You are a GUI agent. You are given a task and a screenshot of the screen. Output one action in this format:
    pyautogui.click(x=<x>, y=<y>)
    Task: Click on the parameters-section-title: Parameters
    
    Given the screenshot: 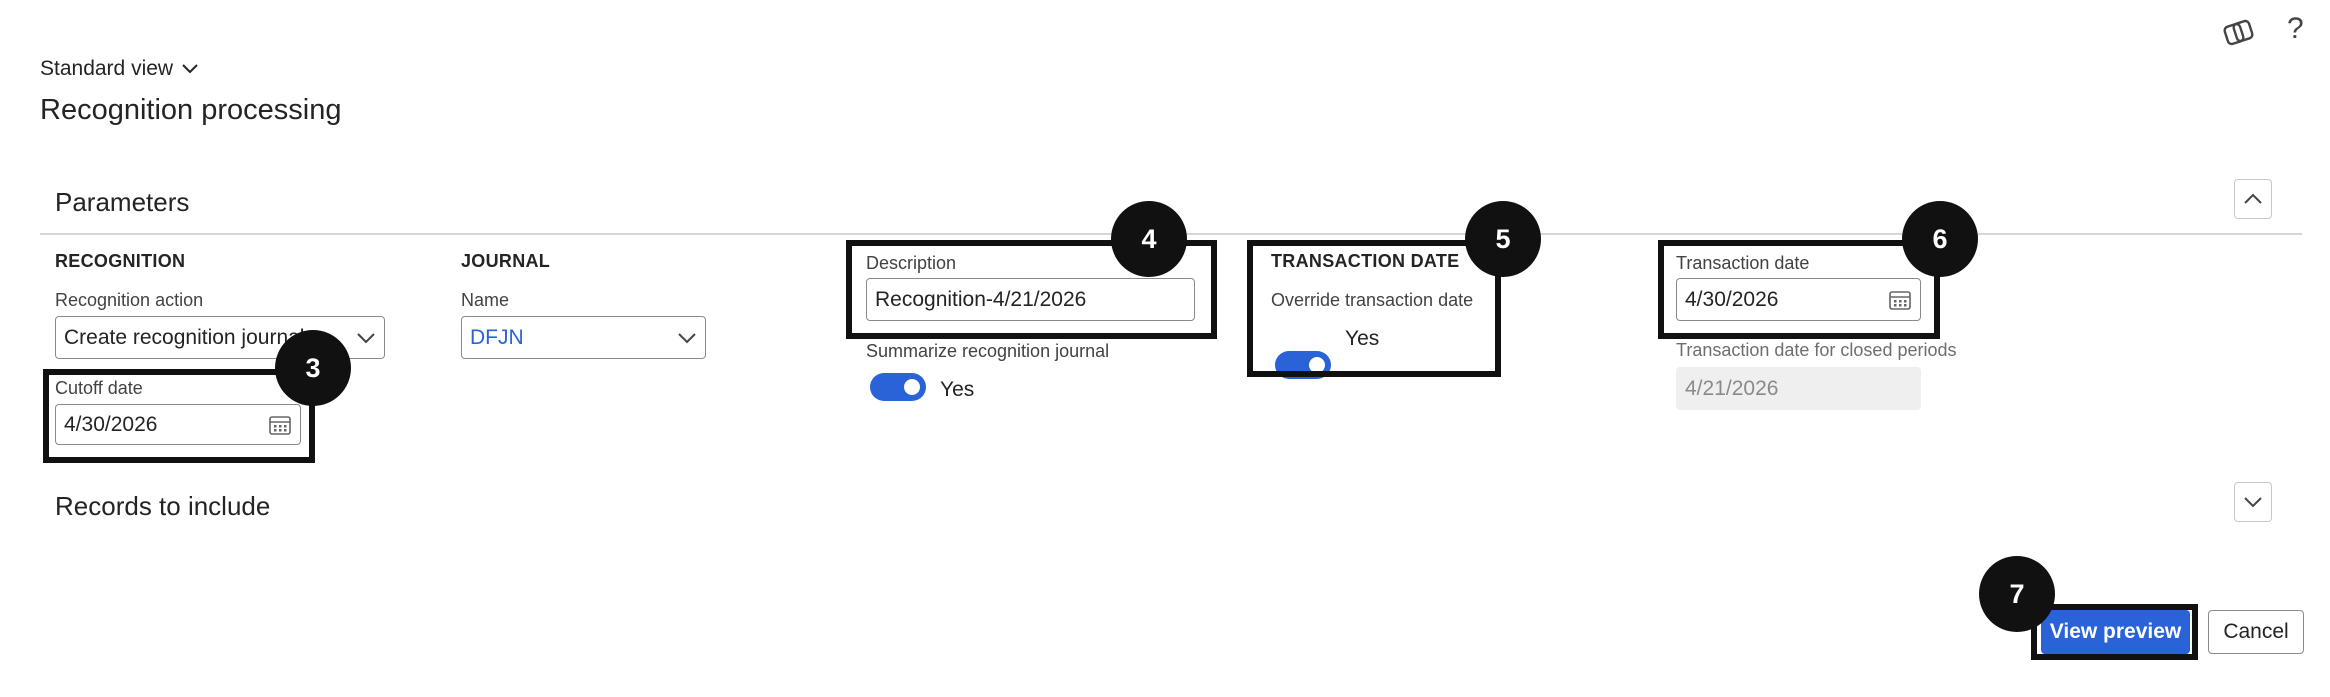 What is the action you would take?
    pyautogui.click(x=122, y=202)
    